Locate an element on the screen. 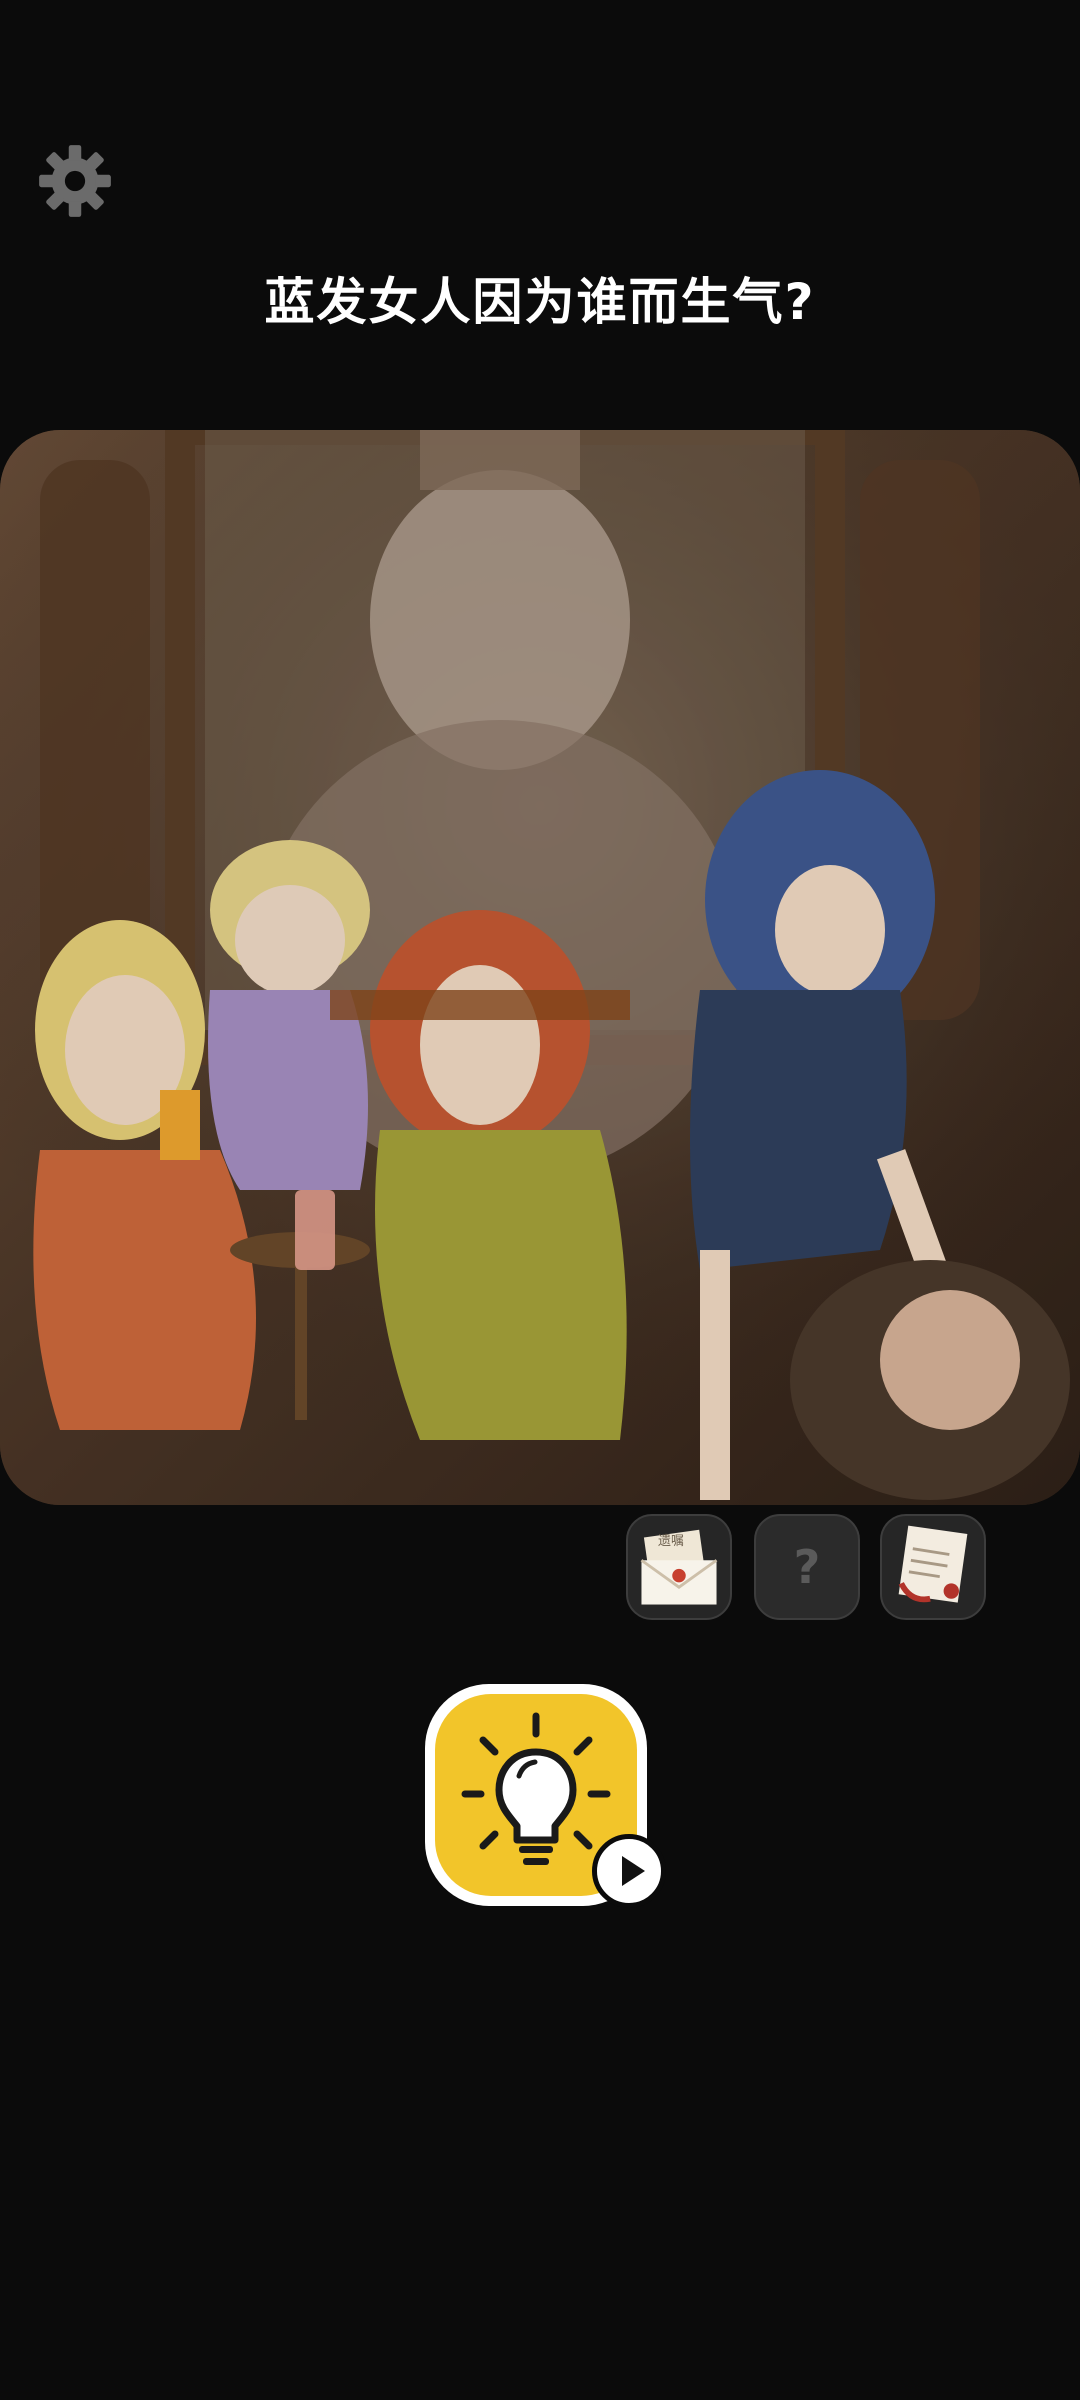 The width and height of the screenshot is (1080, 2400). question-title: 蓝发女人因为谁而生气? is located at coordinates (540, 302).